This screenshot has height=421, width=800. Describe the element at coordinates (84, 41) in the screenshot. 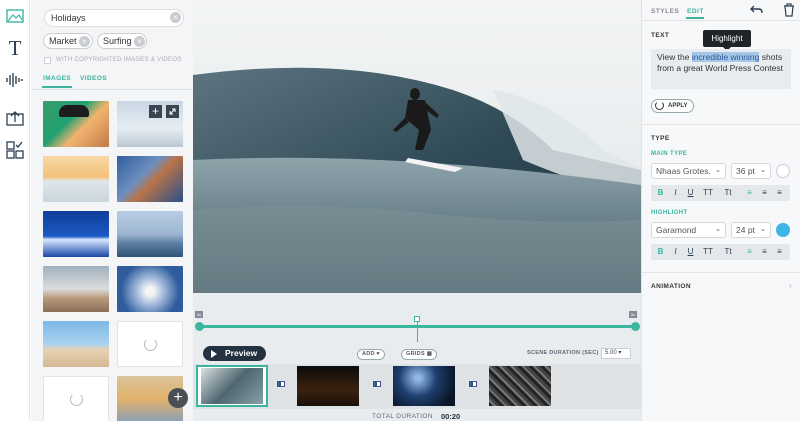

I see `remove-tag-market-icon: ×` at that location.